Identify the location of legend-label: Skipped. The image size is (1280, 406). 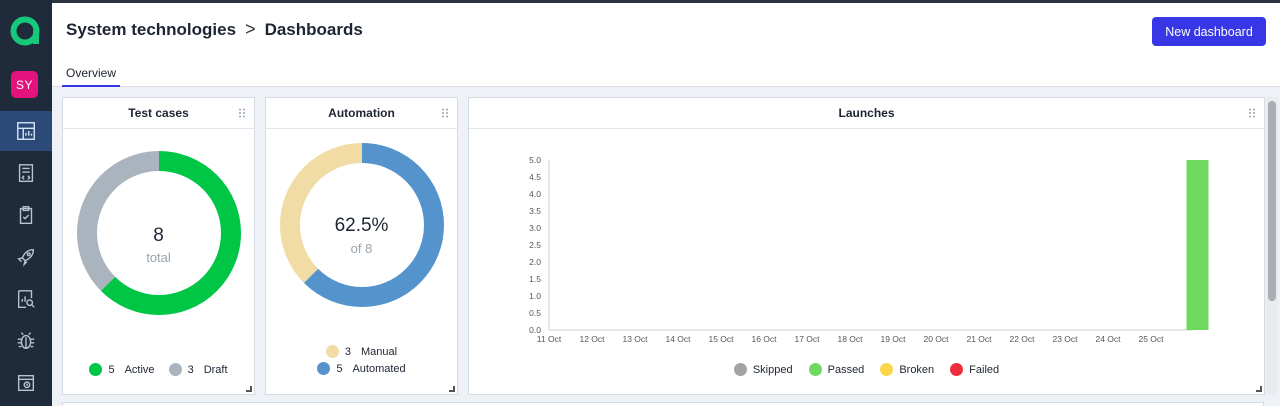
(772, 369).